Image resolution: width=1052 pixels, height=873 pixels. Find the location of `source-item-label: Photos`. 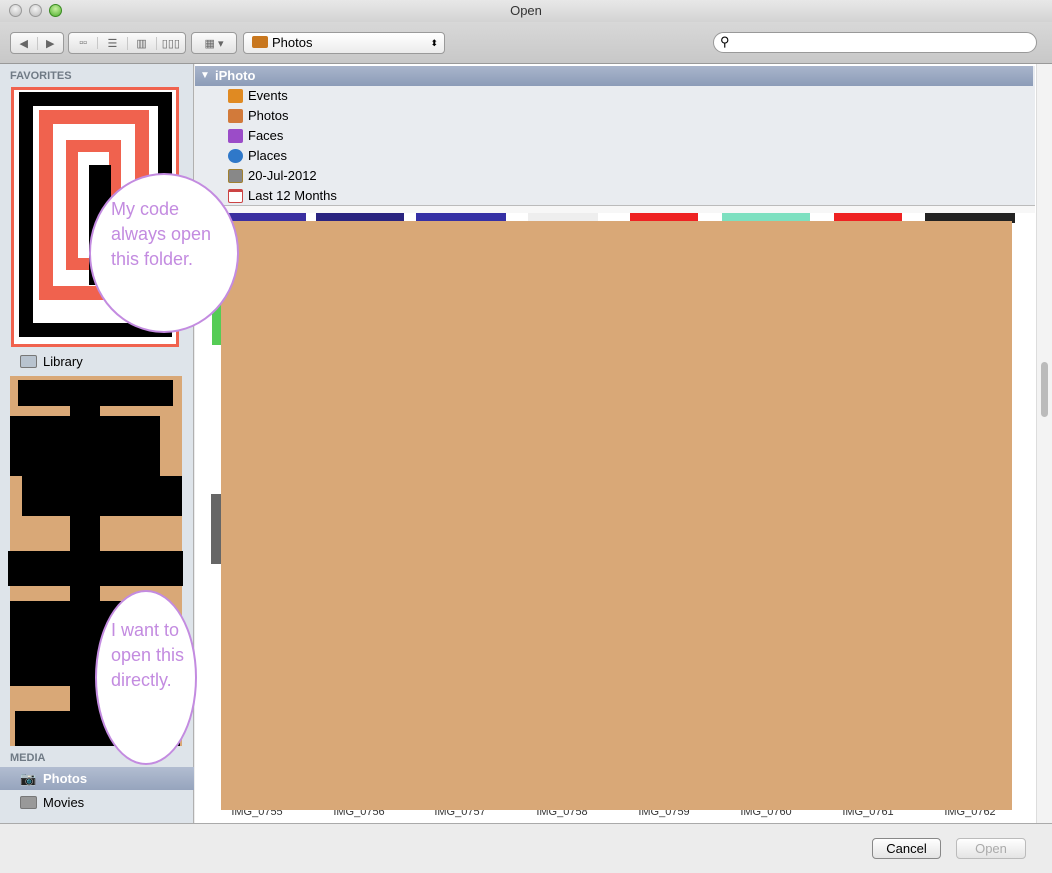

source-item-label: Photos is located at coordinates (268, 115).